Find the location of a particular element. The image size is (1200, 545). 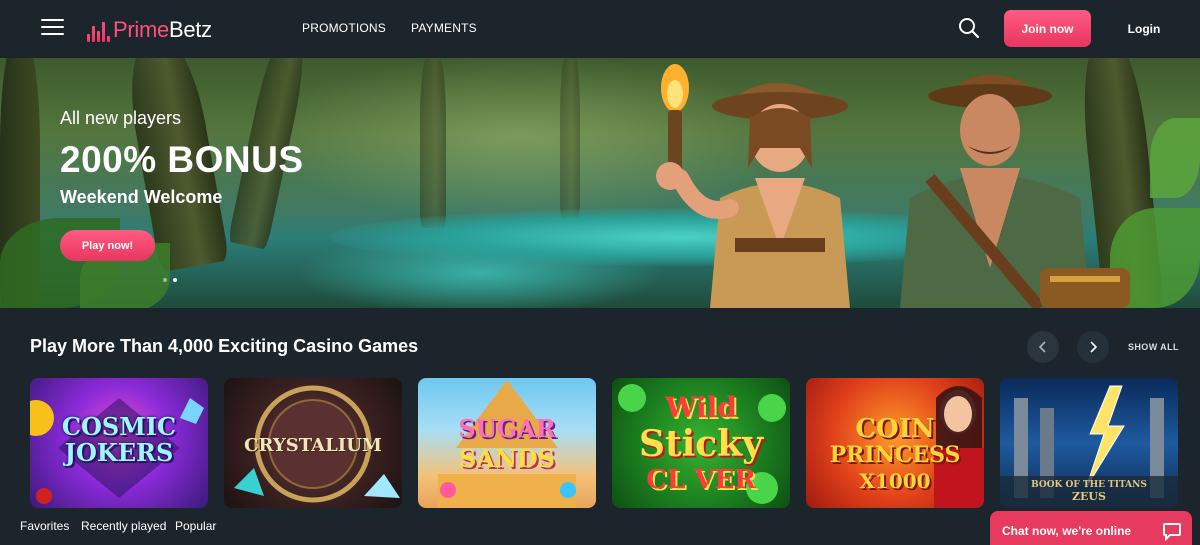

play-now-button: Play now! is located at coordinates (107, 245).